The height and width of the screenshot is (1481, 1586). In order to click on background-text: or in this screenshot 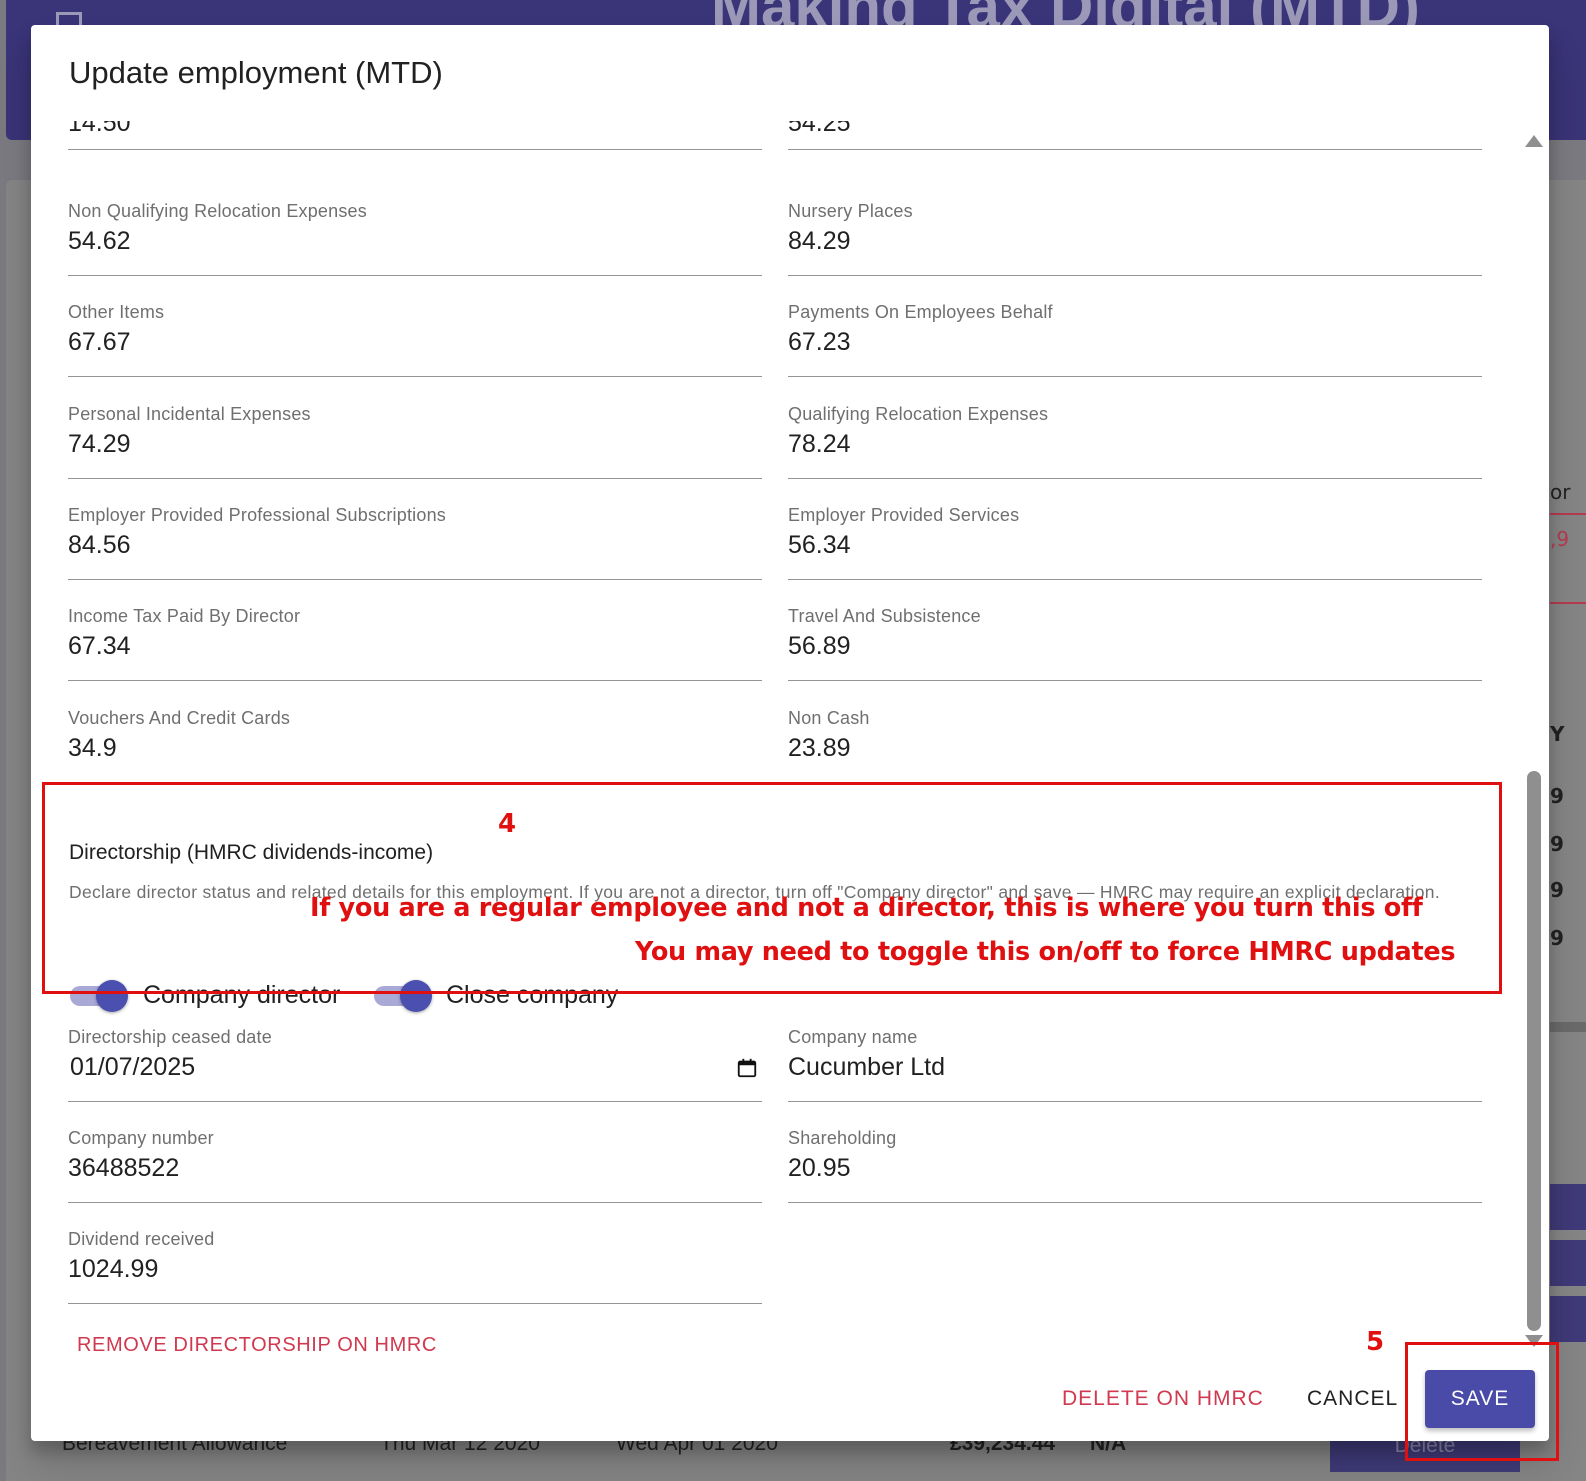, I will do `click(1560, 492)`.